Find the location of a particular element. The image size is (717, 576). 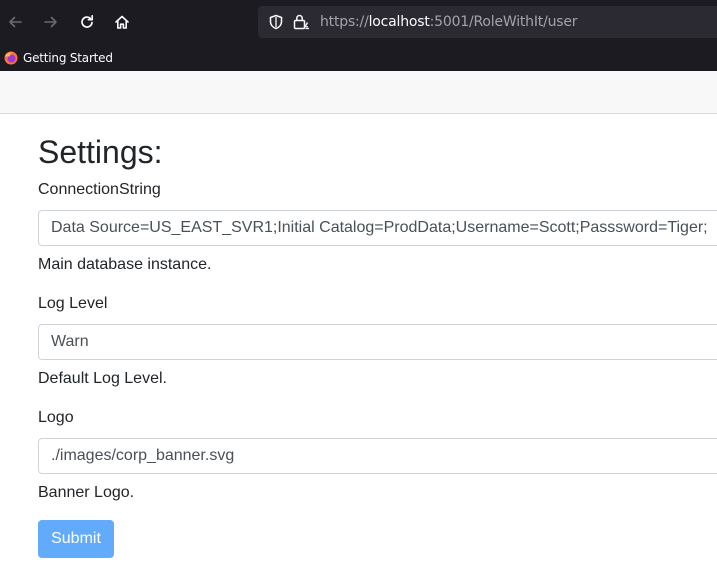

home-button is located at coordinates (122, 22).